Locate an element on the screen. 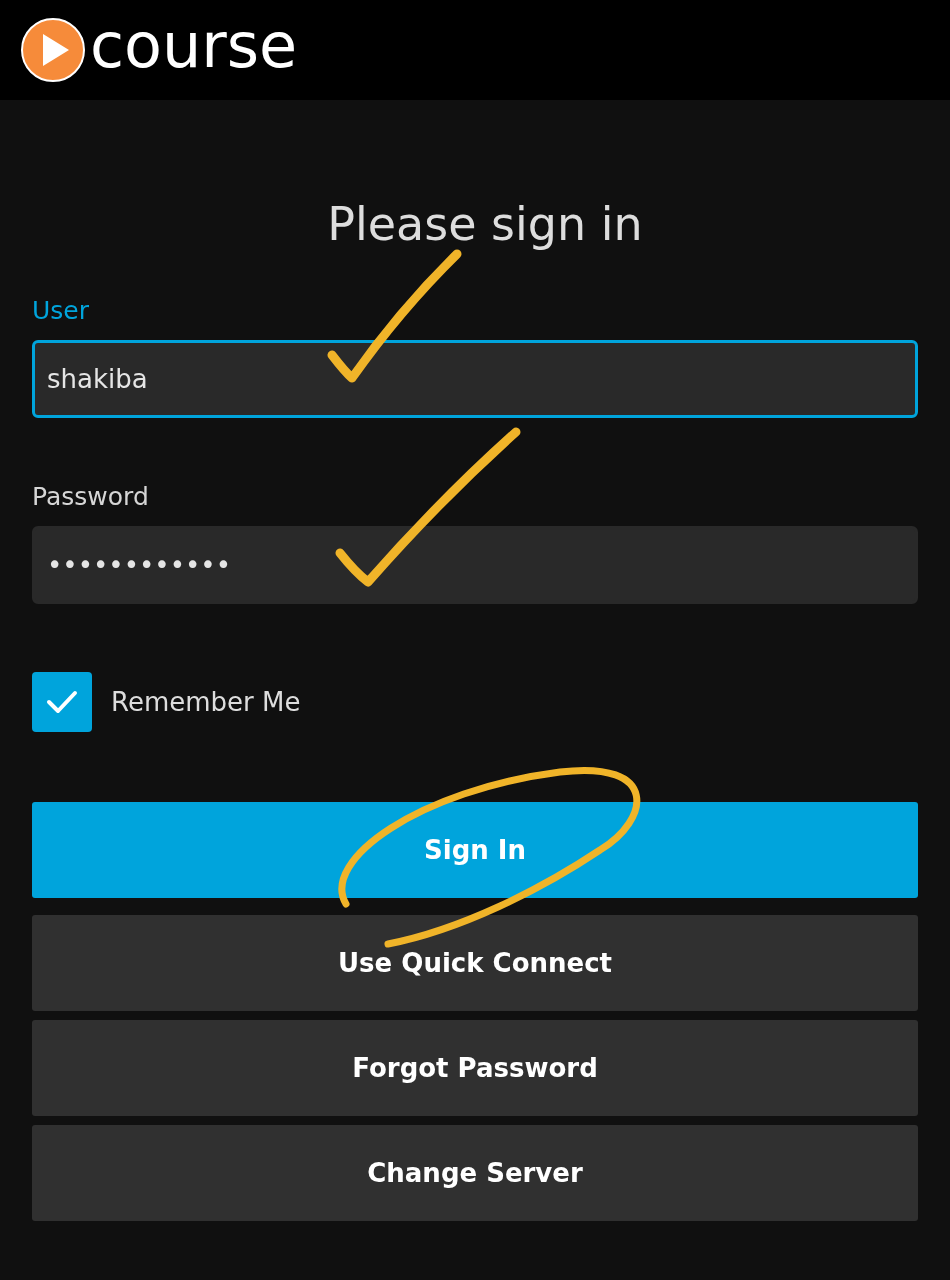 This screenshot has width=950, height=1280. remember-label: Remember Me is located at coordinates (206, 702).